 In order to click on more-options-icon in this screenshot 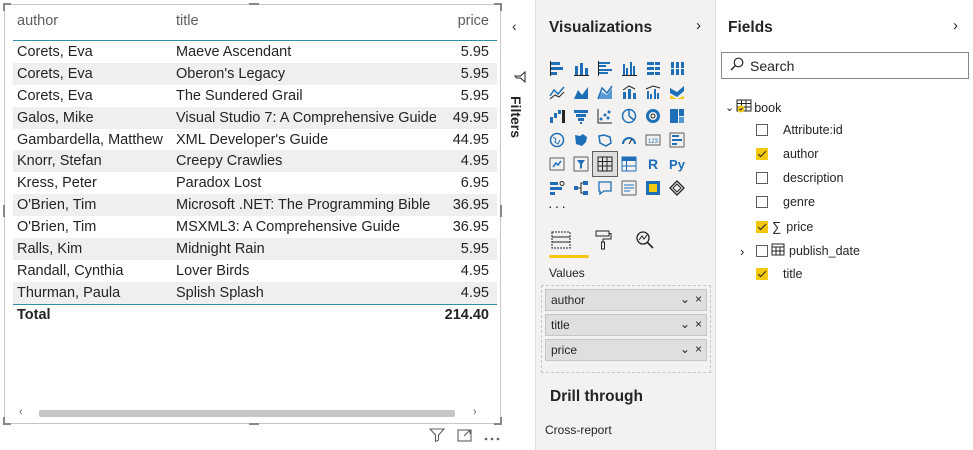, I will do `click(492, 437)`.